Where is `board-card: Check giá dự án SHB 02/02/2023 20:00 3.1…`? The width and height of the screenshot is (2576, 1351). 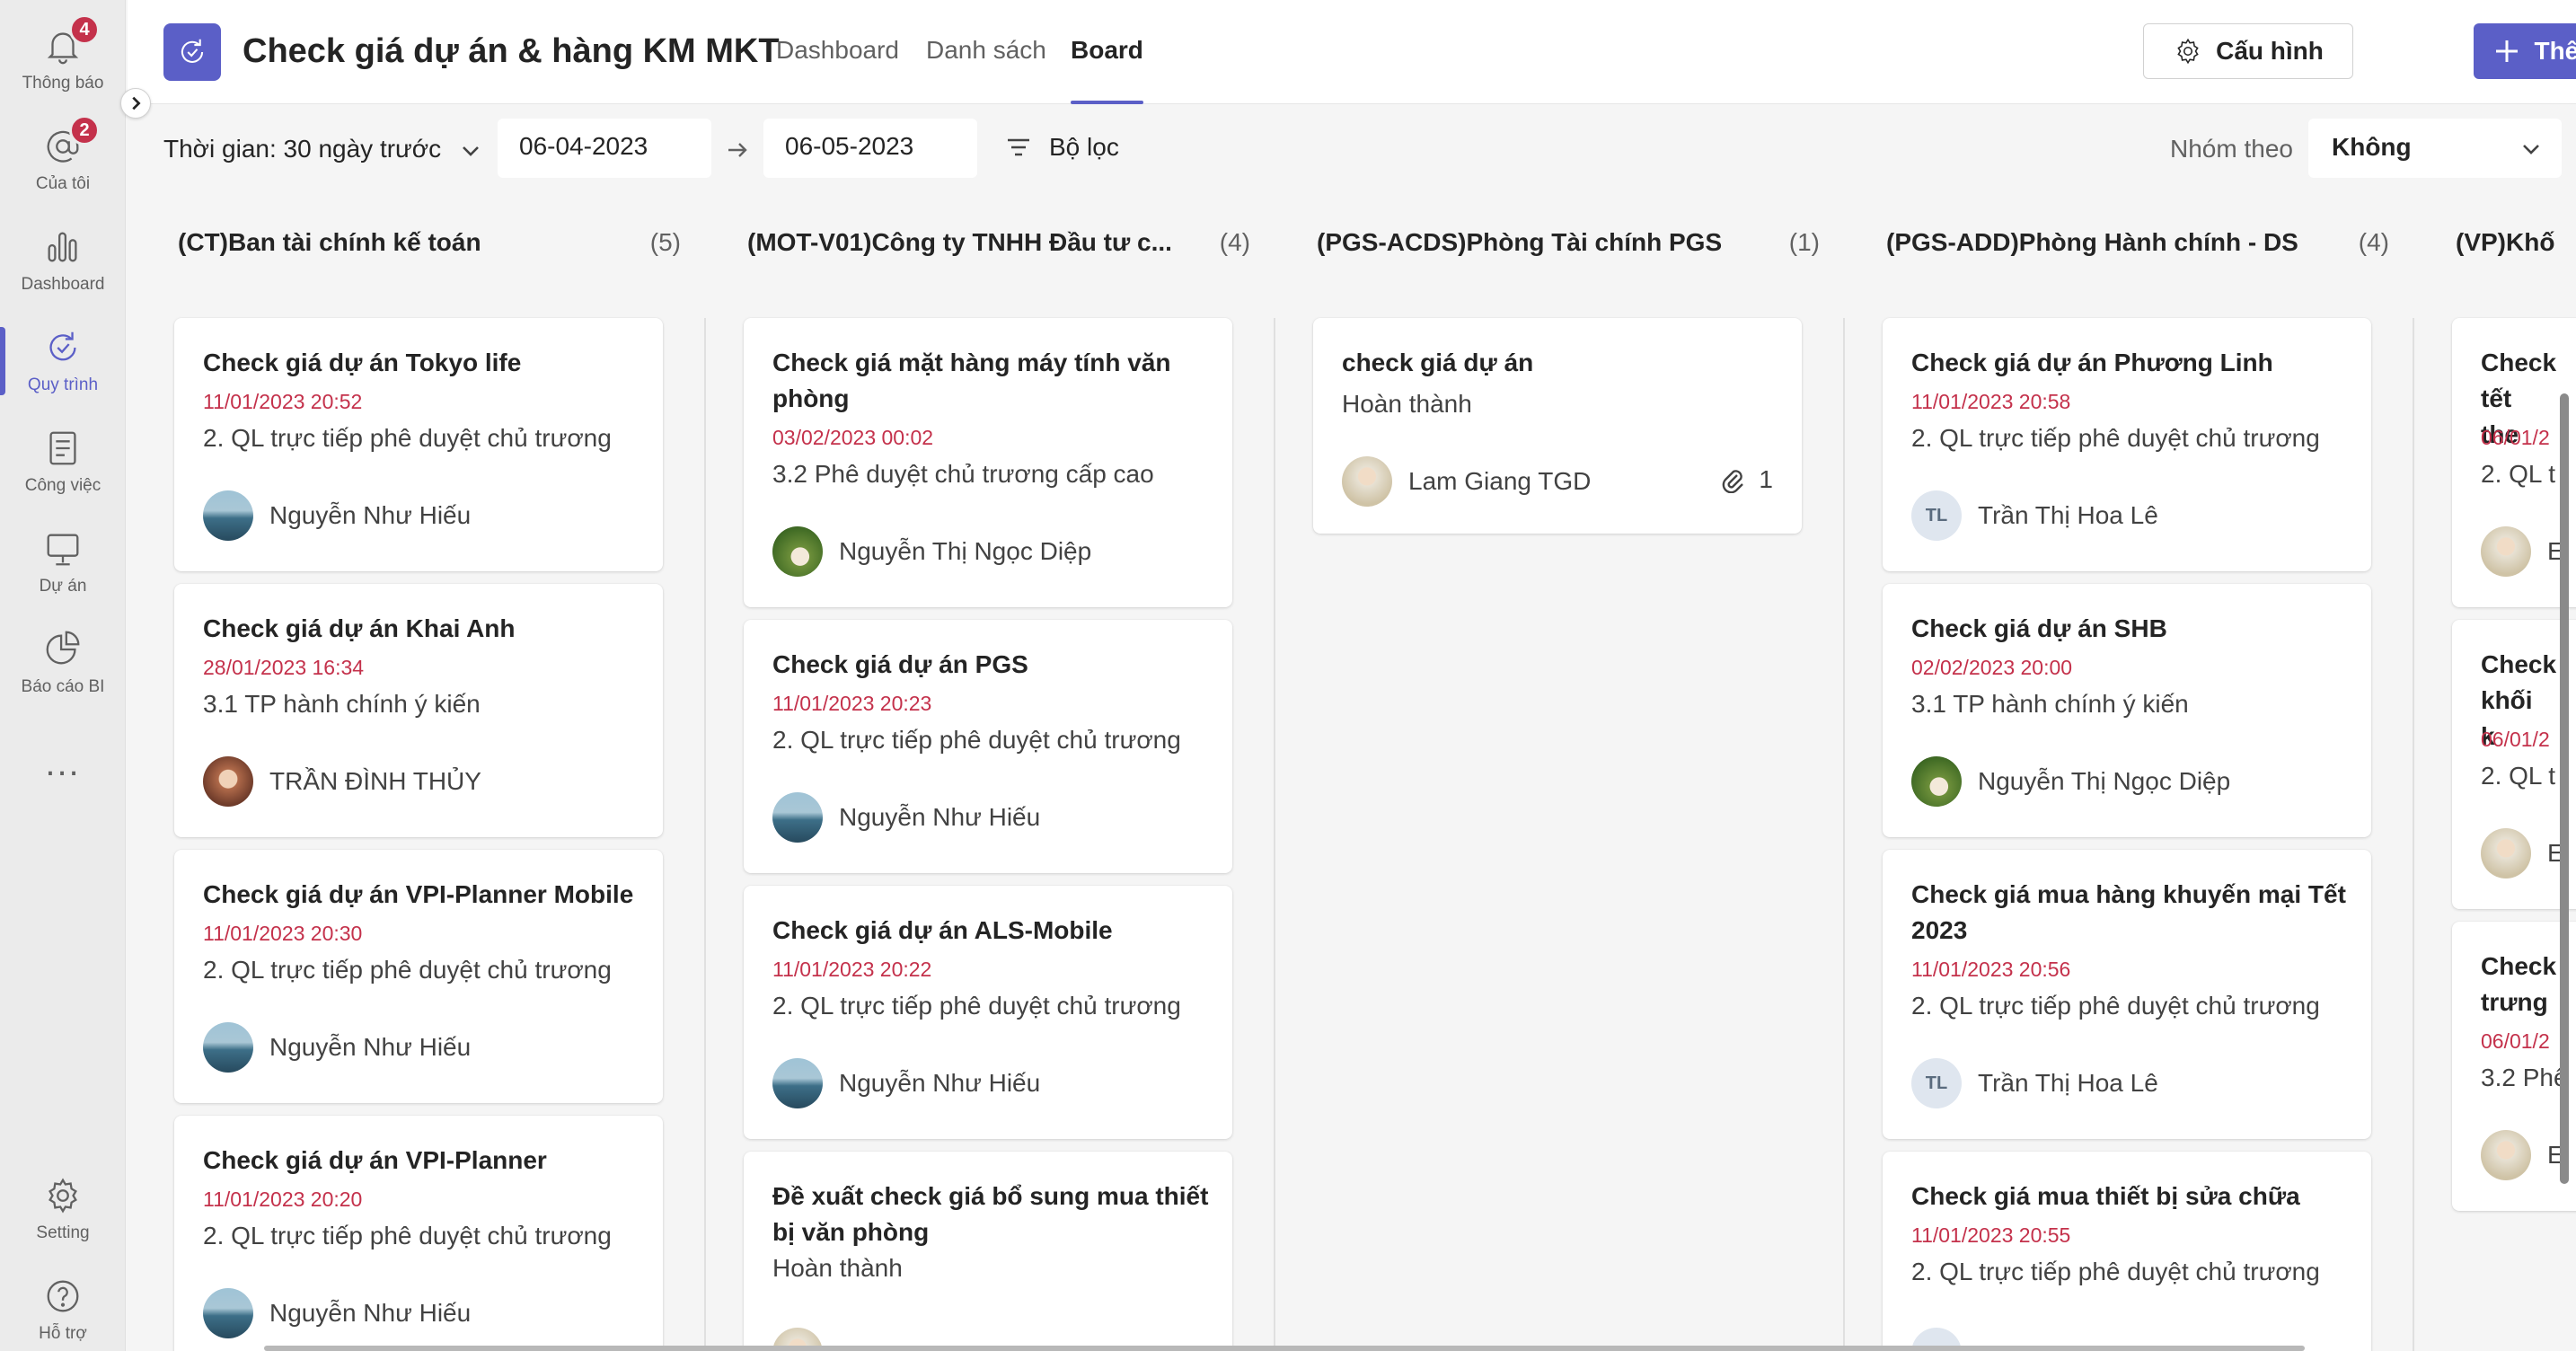
board-card: Check giá dự án SHB 02/02/2023 20:00 3.1… is located at coordinates (2127, 710).